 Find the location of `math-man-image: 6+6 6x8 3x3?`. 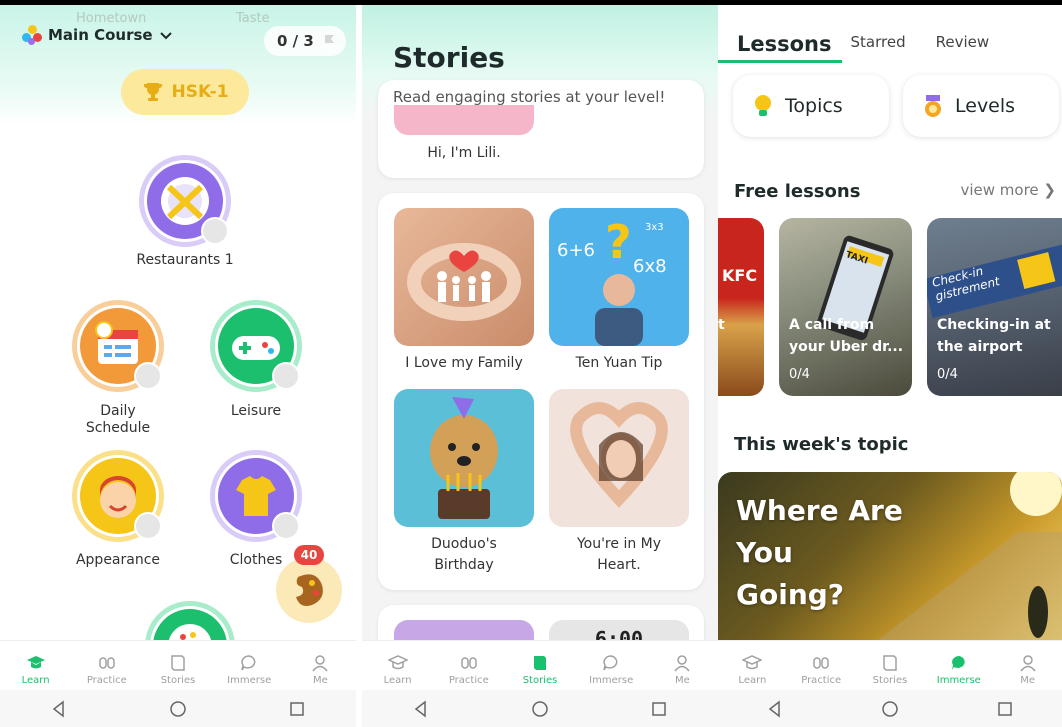

math-man-image: 6+6 6x8 3x3? is located at coordinates (619, 277).